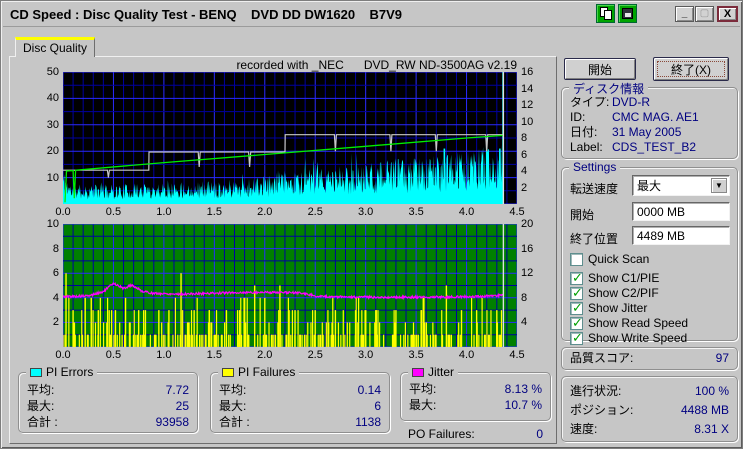 Image resolution: width=743 pixels, height=449 pixels. I want to click on checkbox-show-c2-pif: Show C2/PIF, so click(614, 293).